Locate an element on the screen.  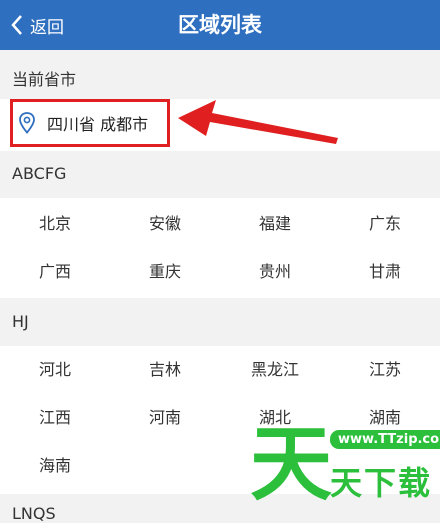
page-title: 区域列表 is located at coordinates (220, 25).